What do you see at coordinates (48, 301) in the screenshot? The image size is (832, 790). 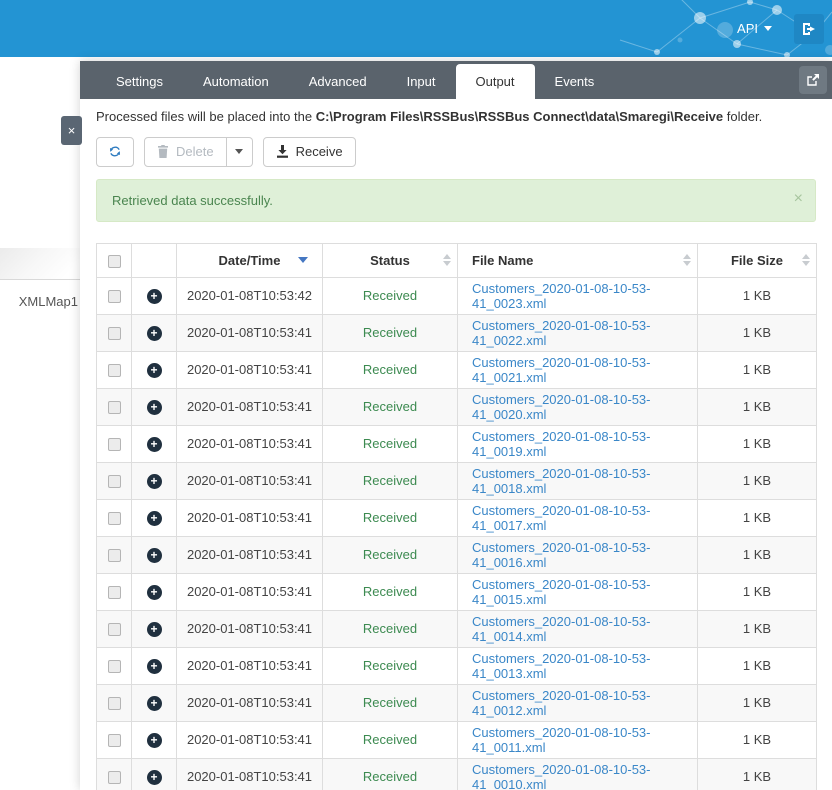 I see `flow-node-label: XMLMap1` at bounding box center [48, 301].